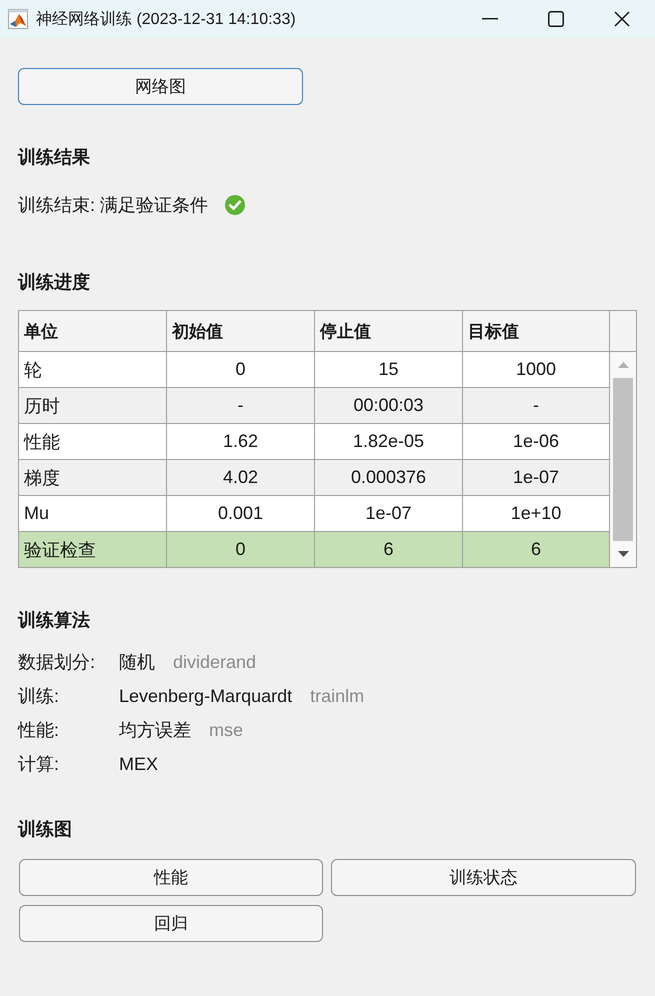  Describe the element at coordinates (45, 829) in the screenshot. I see `section-heading: 训练图` at that location.